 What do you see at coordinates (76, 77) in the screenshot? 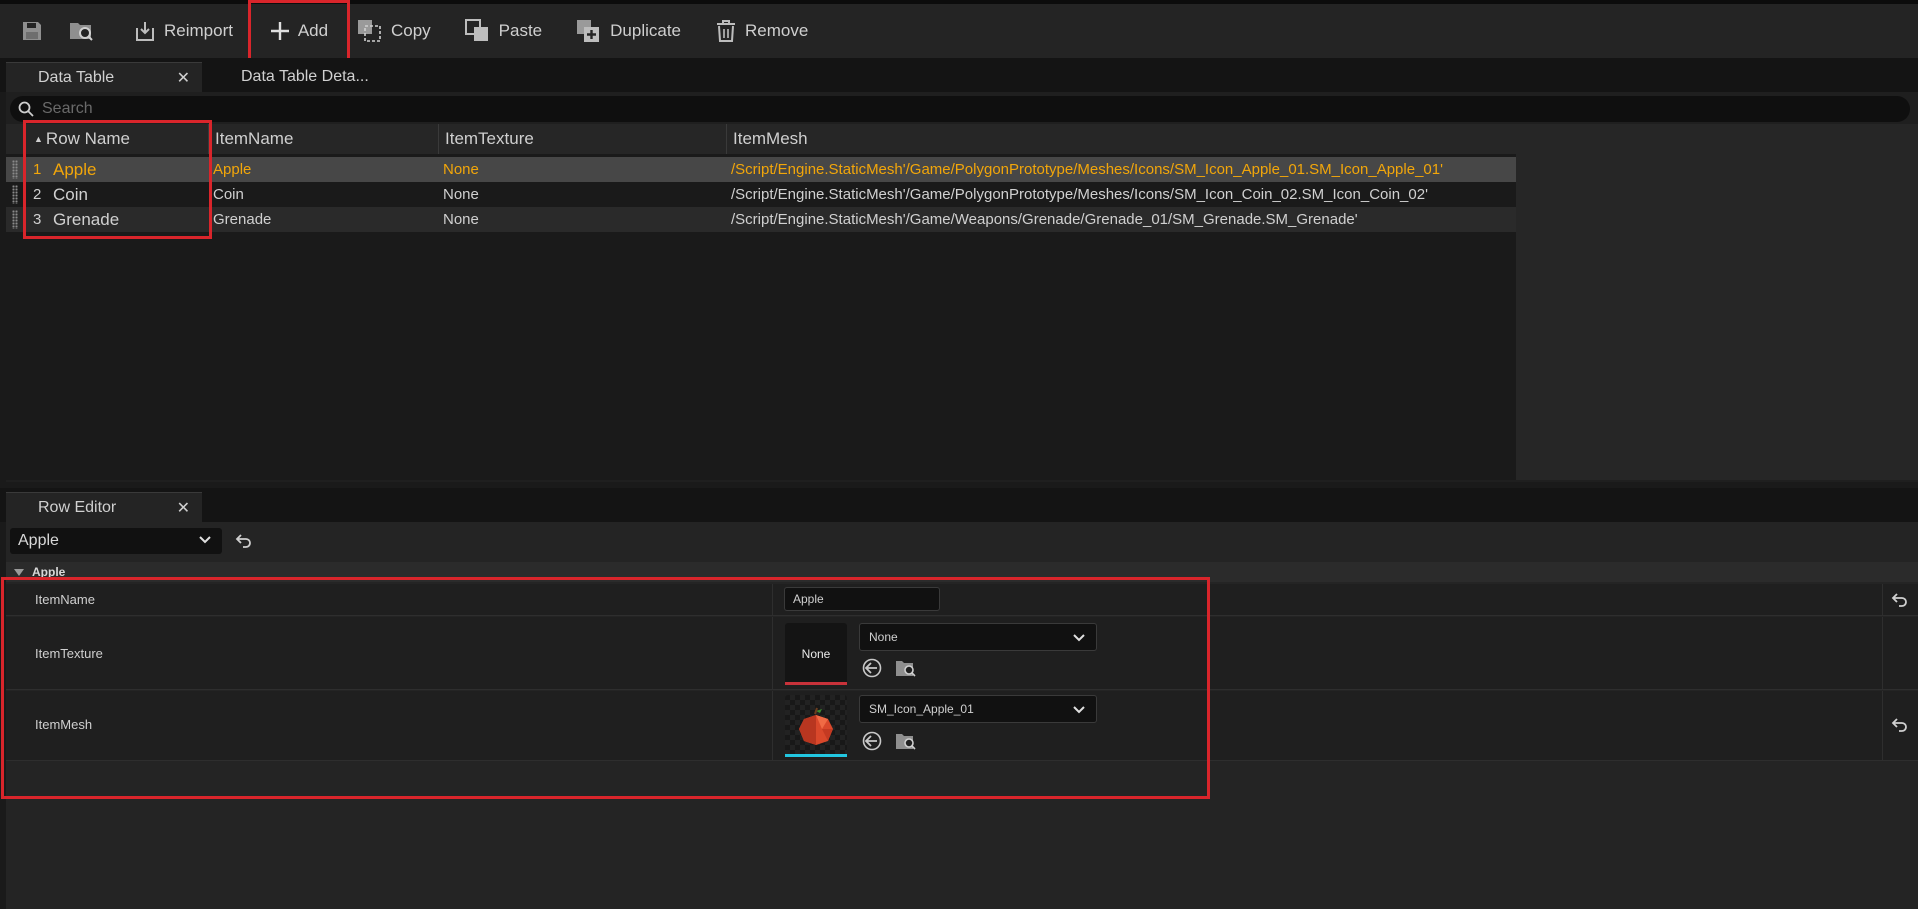
I see `tab-data-table-label: Data Table` at bounding box center [76, 77].